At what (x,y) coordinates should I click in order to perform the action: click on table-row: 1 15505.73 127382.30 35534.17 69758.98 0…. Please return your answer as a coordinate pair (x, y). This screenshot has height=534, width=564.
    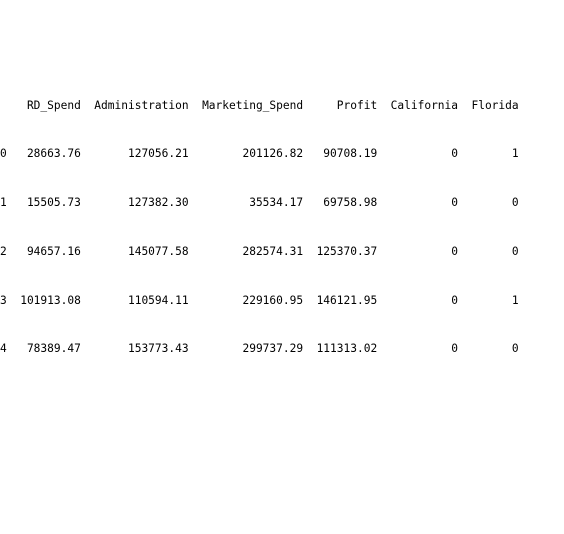
    Looking at the image, I should click on (259, 202).